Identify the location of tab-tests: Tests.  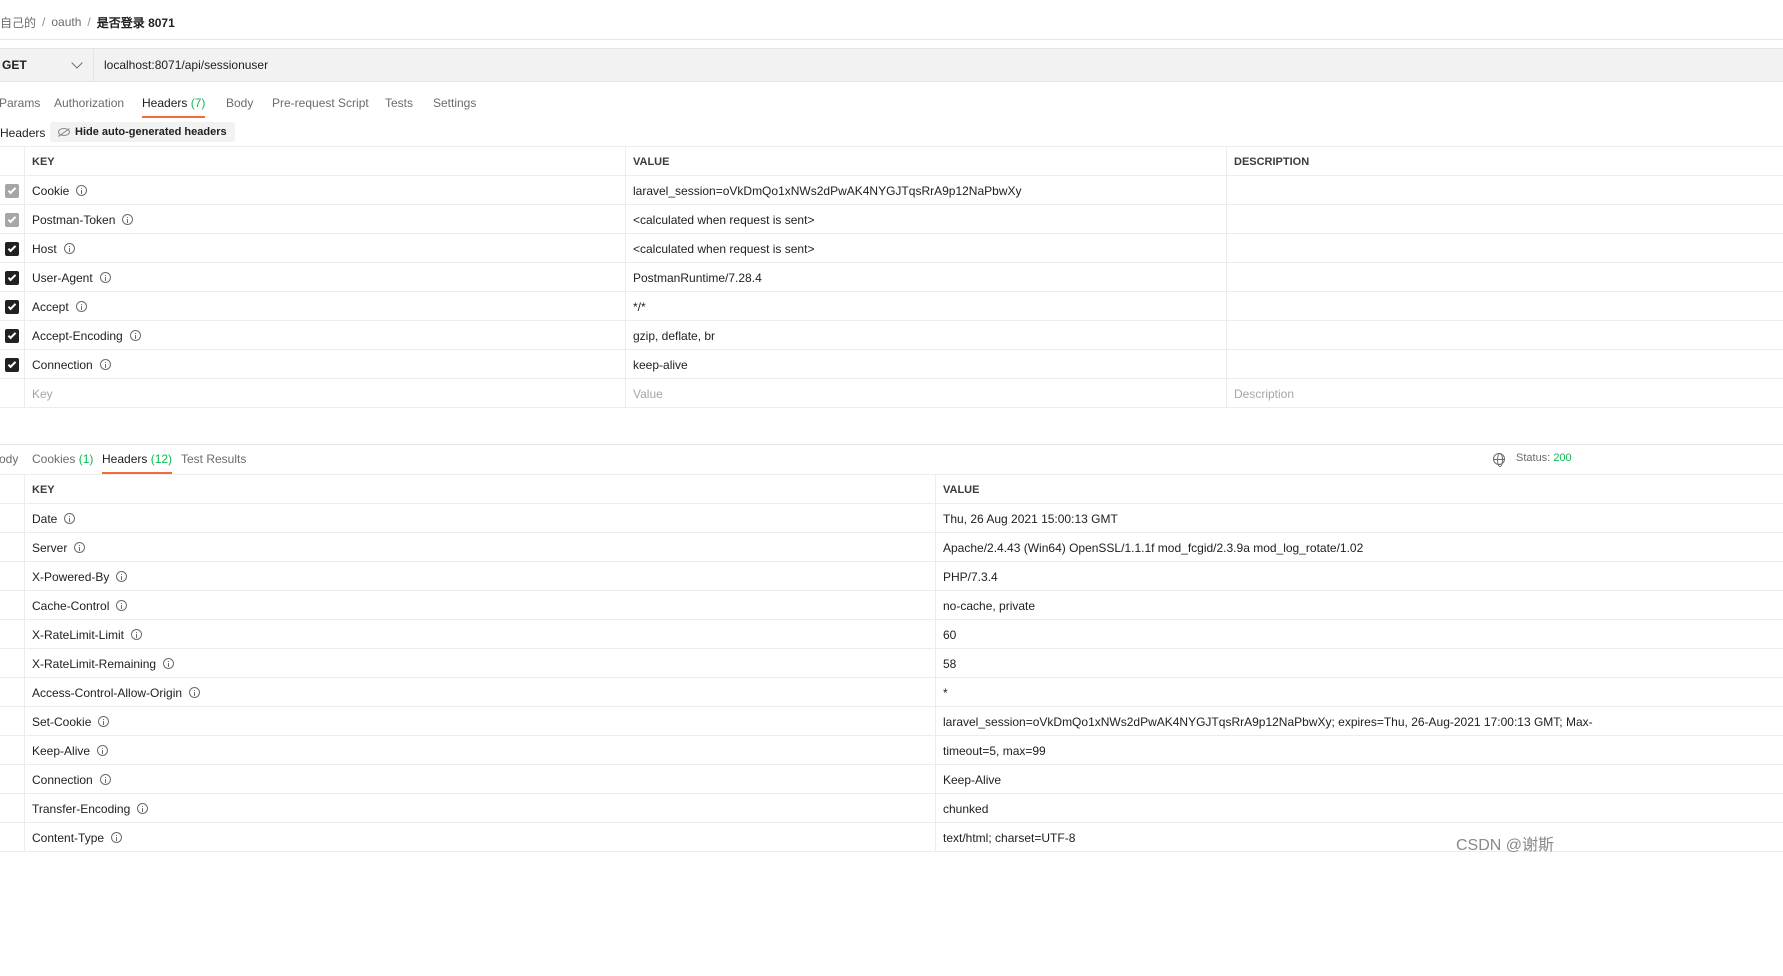
(399, 106).